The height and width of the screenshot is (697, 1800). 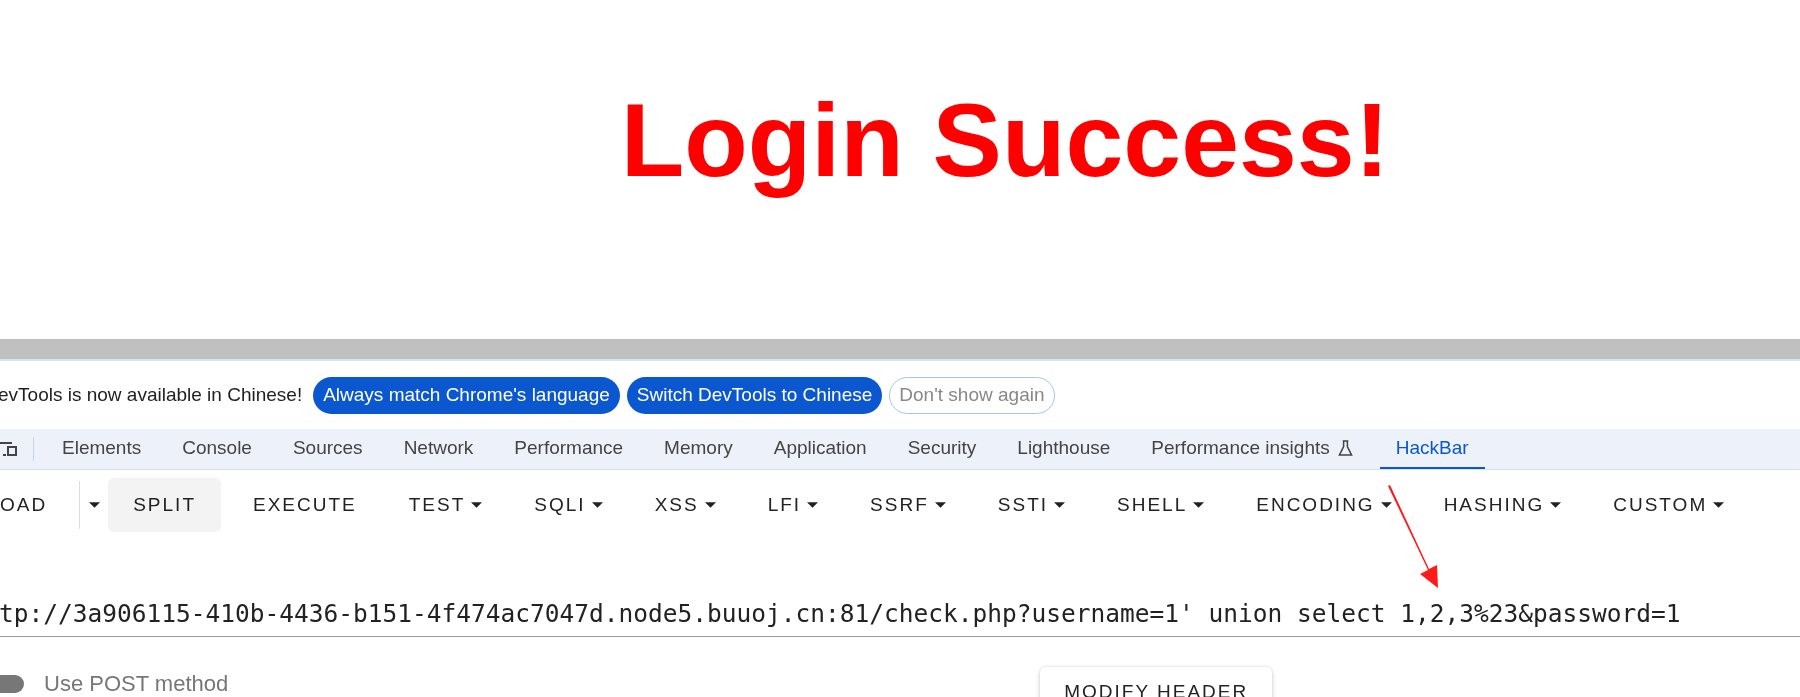 What do you see at coordinates (95, 505) in the screenshot?
I see `caret-icon` at bounding box center [95, 505].